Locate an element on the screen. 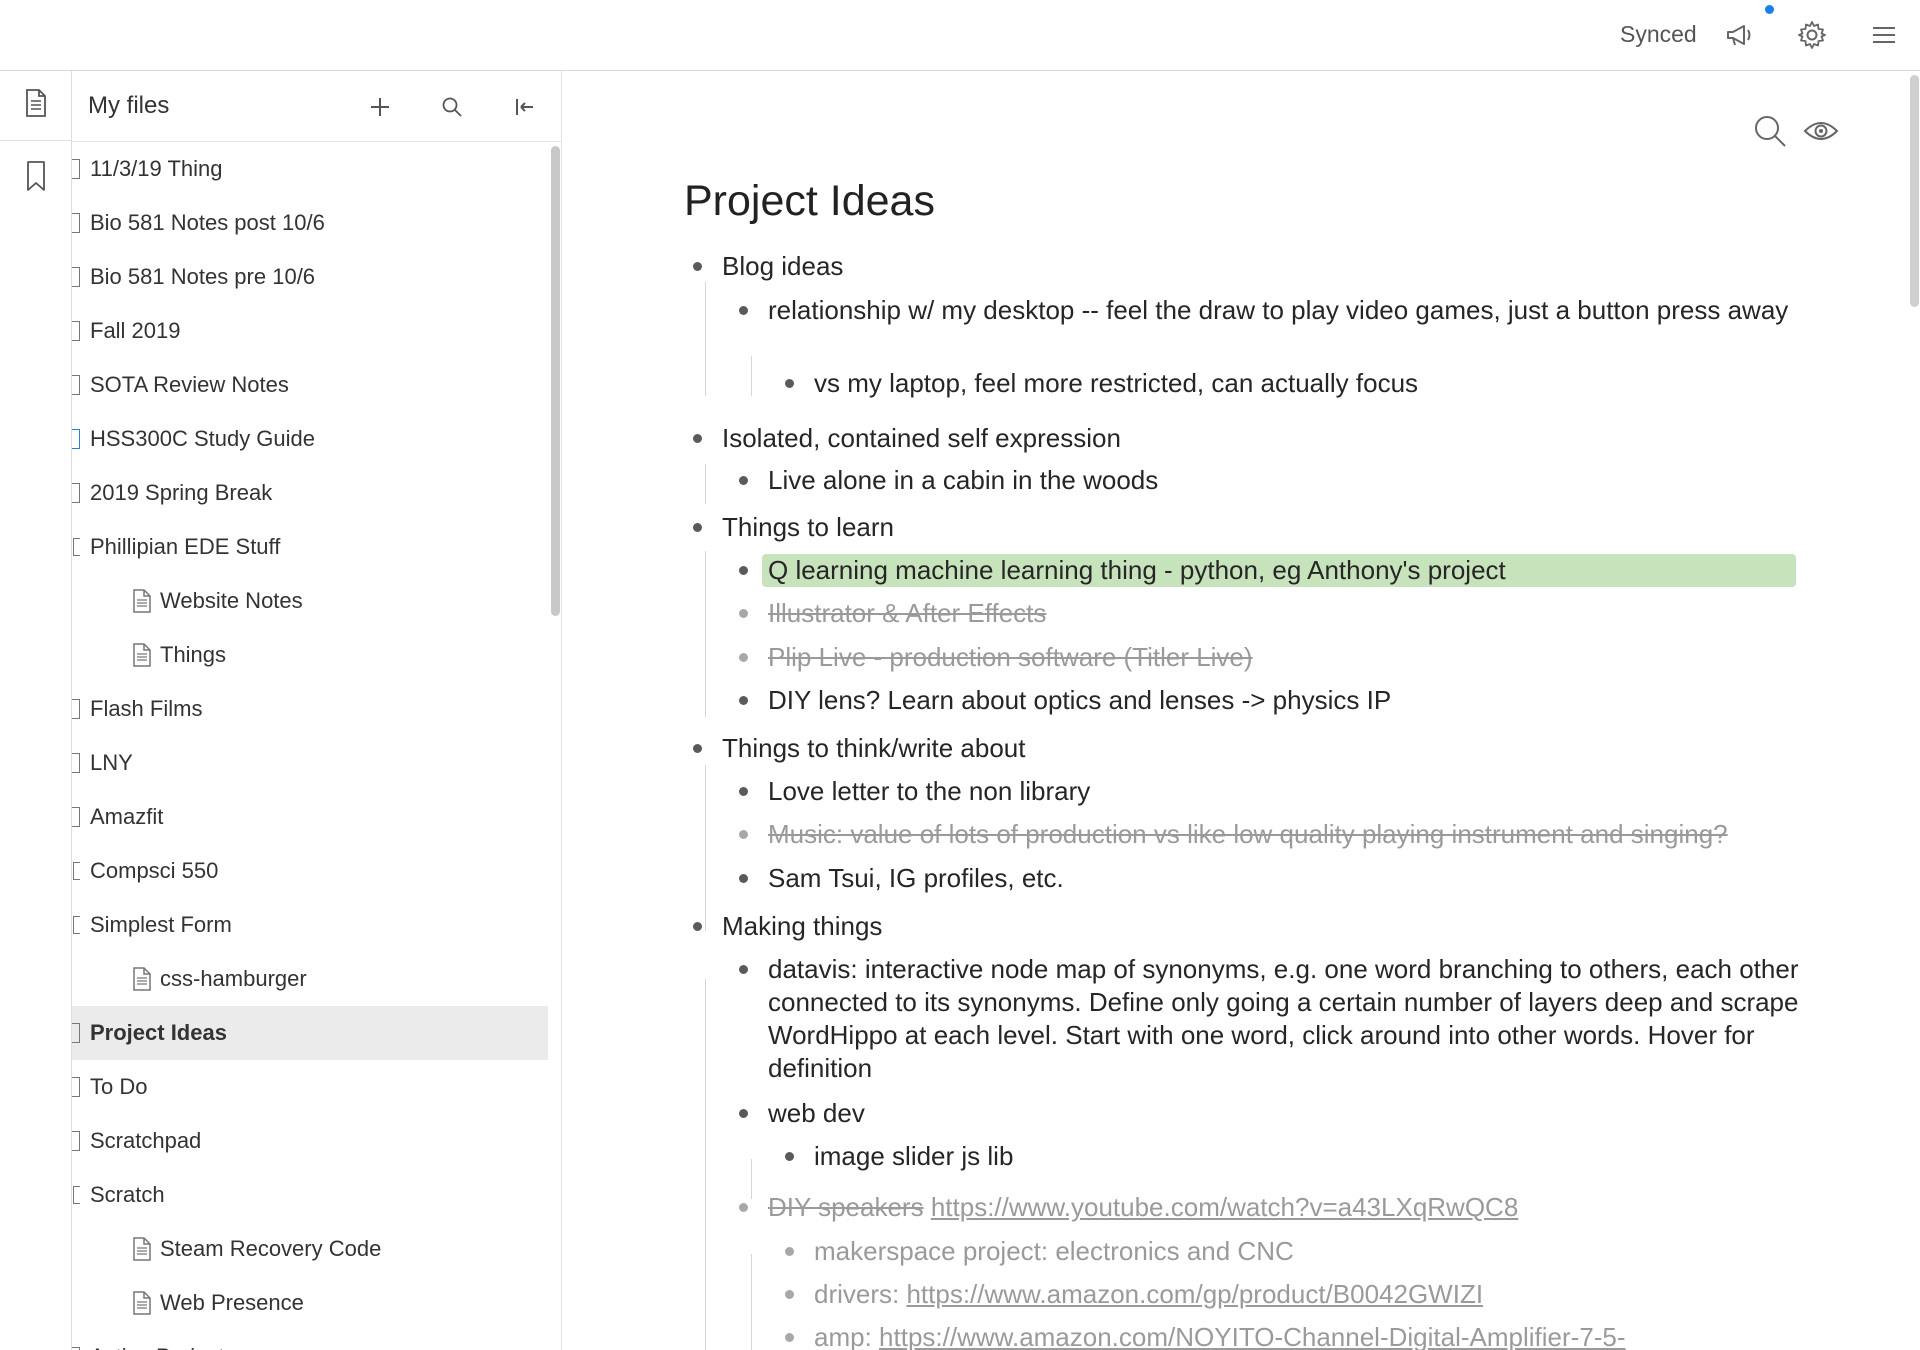 This screenshot has width=1920, height=1350. outline-item: Sam Tsui, IG profiles, etc. is located at coordinates (1248, 884).